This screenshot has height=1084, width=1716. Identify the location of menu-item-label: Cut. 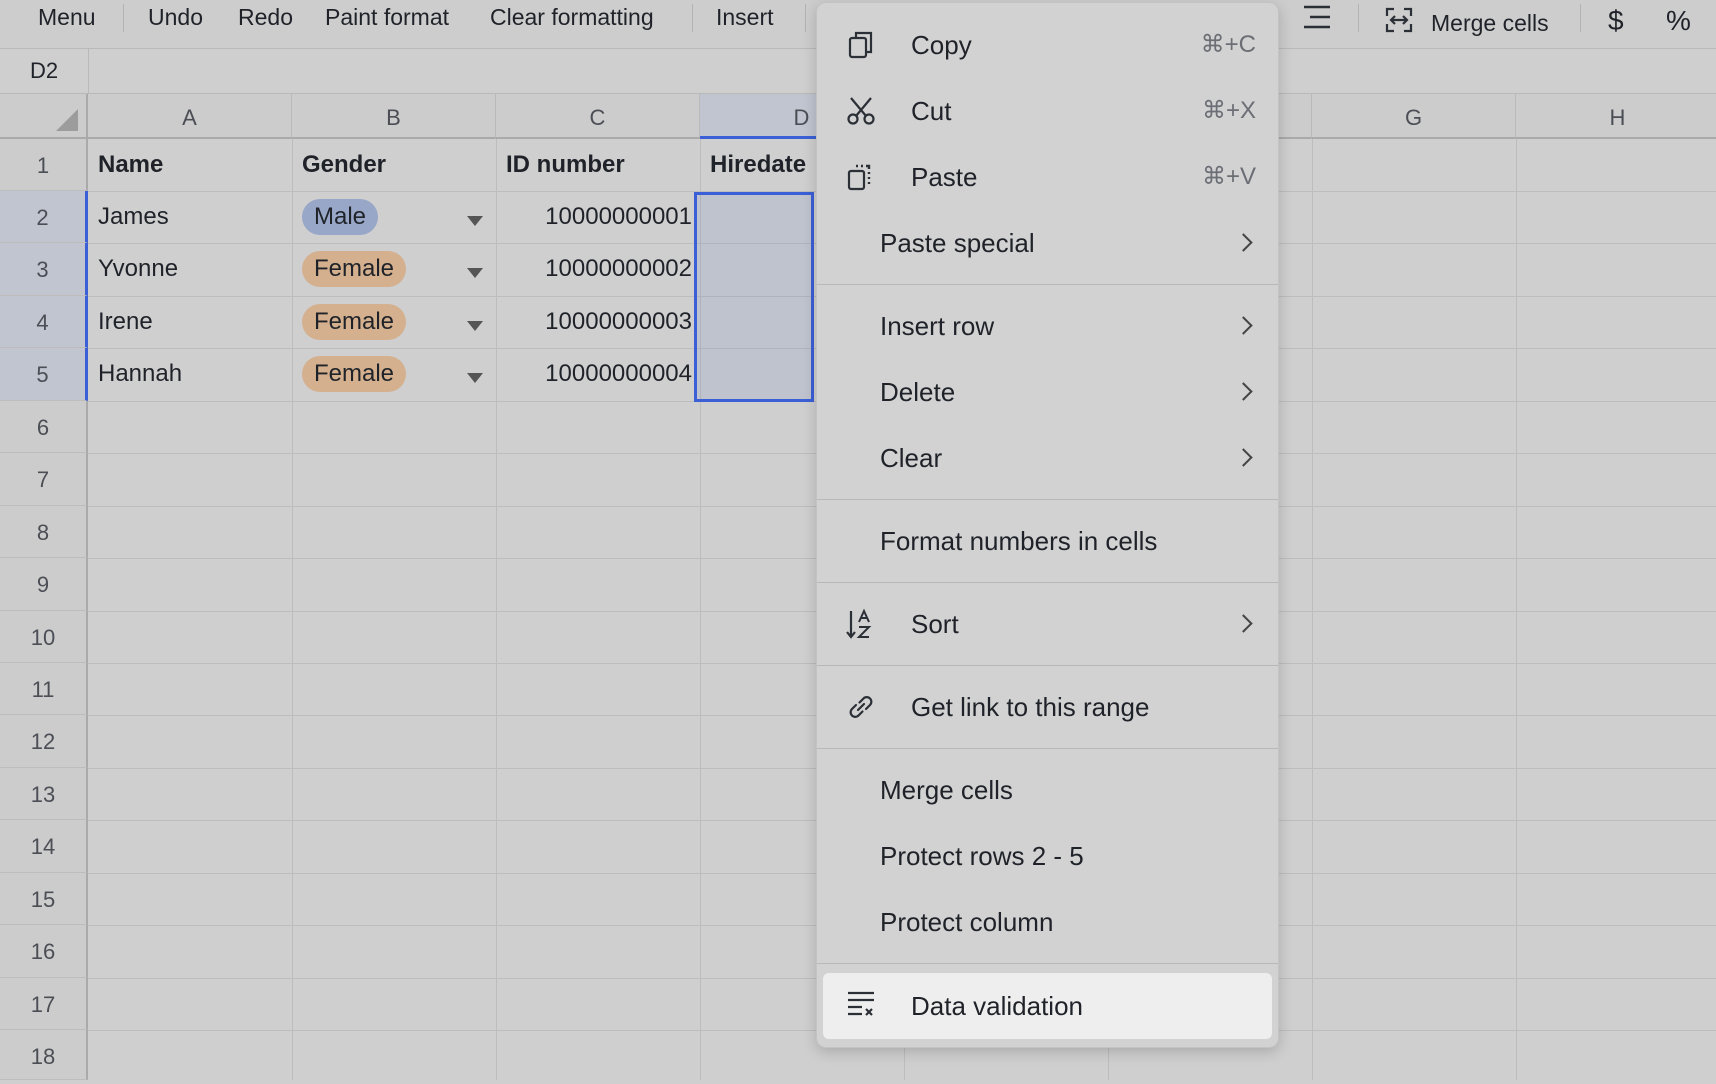
(931, 111).